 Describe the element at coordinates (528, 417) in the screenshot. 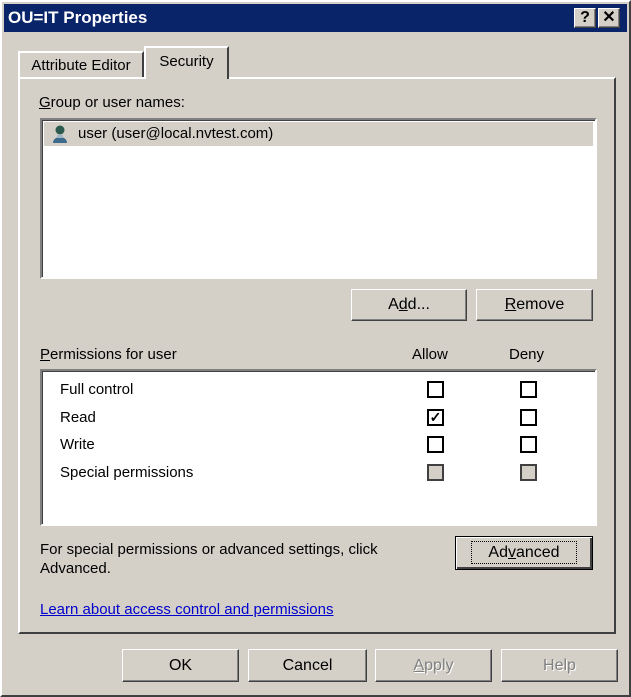

I see `read-deny-checkbox` at that location.